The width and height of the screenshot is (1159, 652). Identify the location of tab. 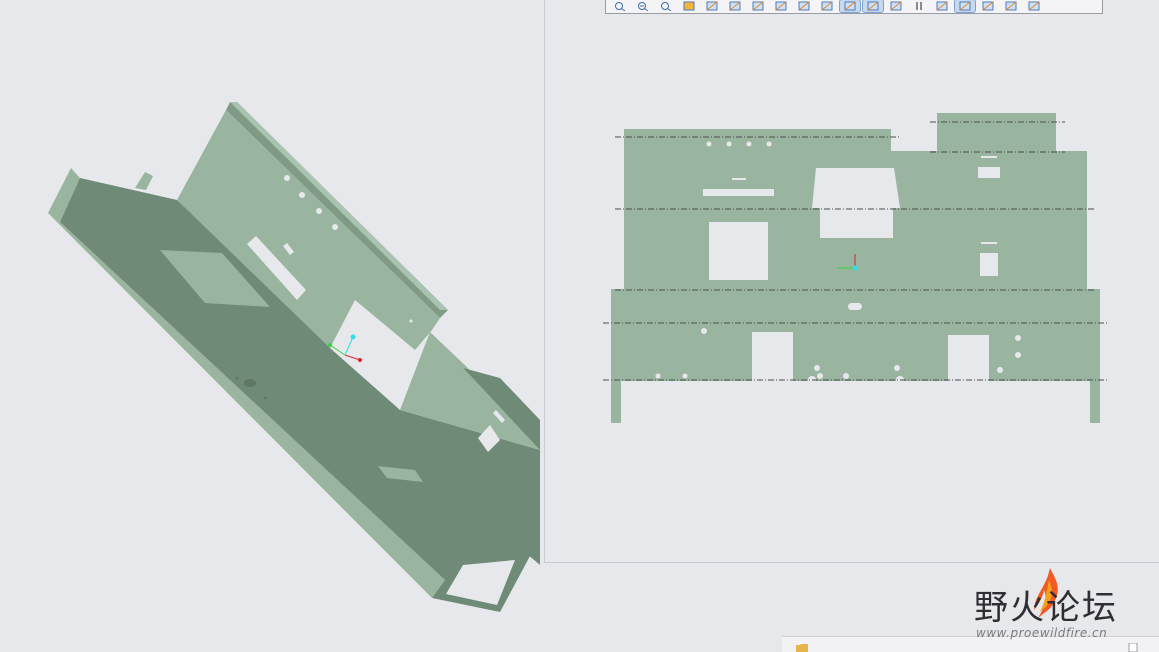
(144, 181).